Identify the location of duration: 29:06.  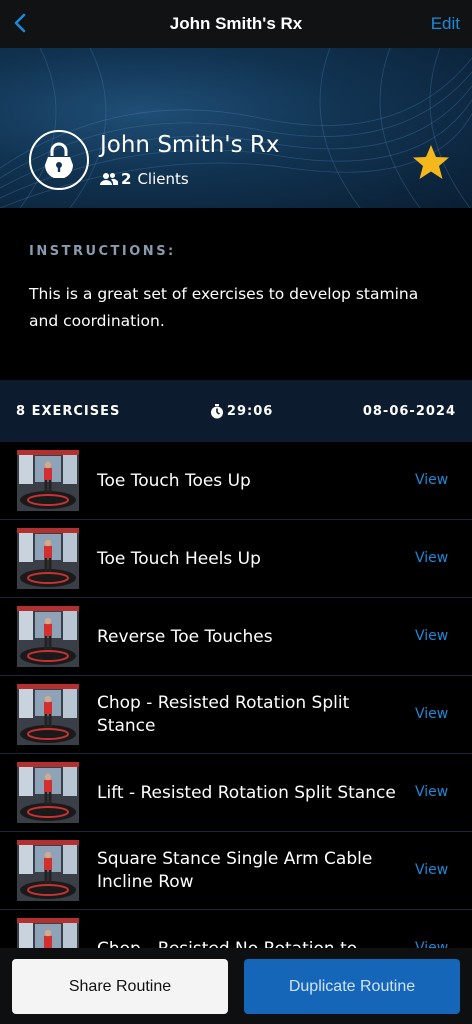
(242, 411).